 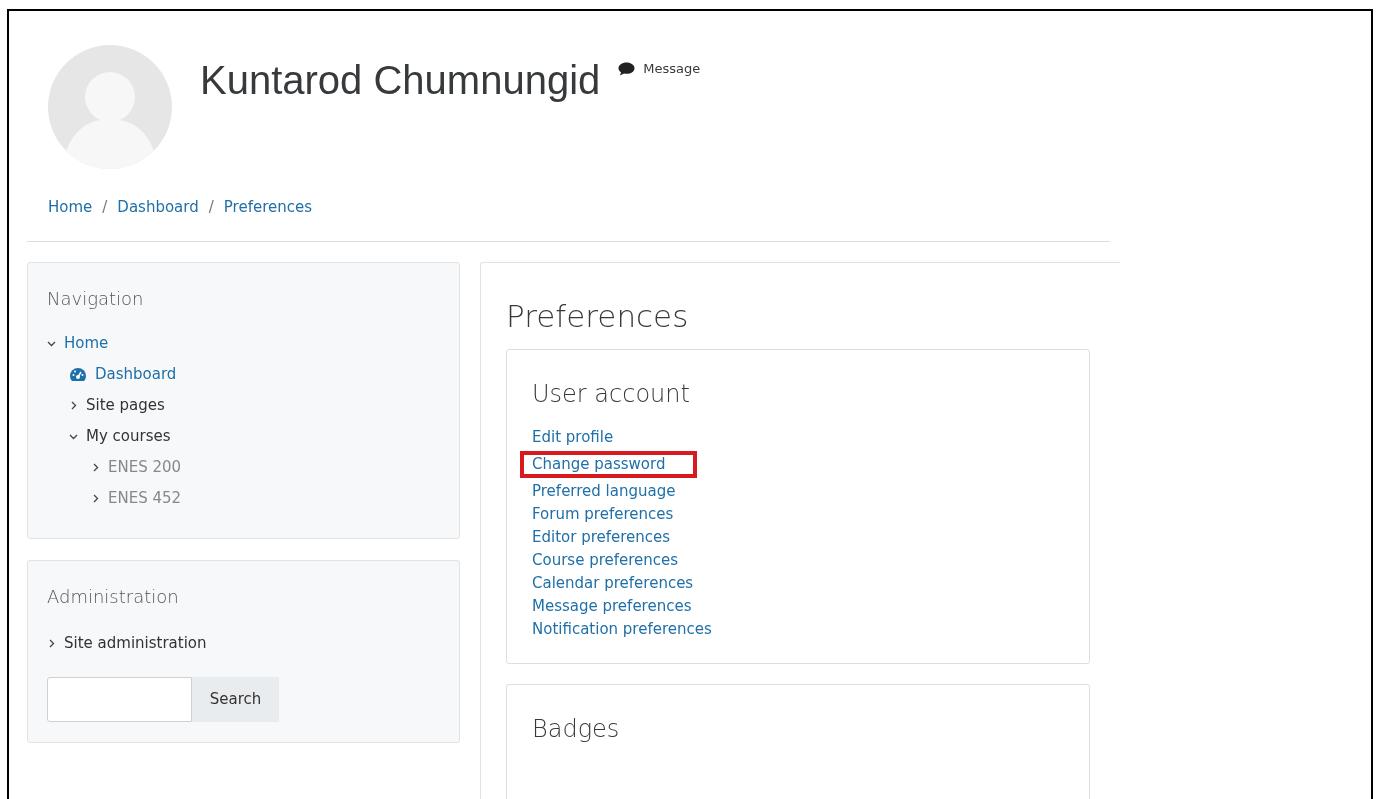 What do you see at coordinates (145, 498) in the screenshot?
I see `tree-item: ENES 452` at bounding box center [145, 498].